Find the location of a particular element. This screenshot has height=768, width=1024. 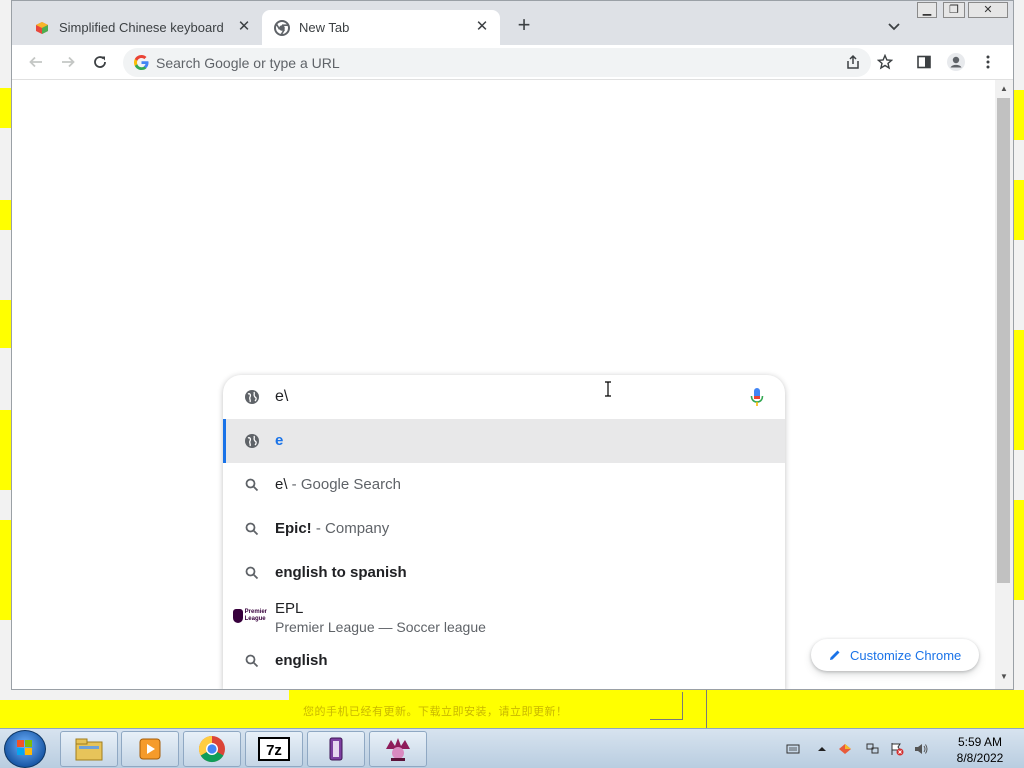

file-explorer-icon is located at coordinates (89, 749).